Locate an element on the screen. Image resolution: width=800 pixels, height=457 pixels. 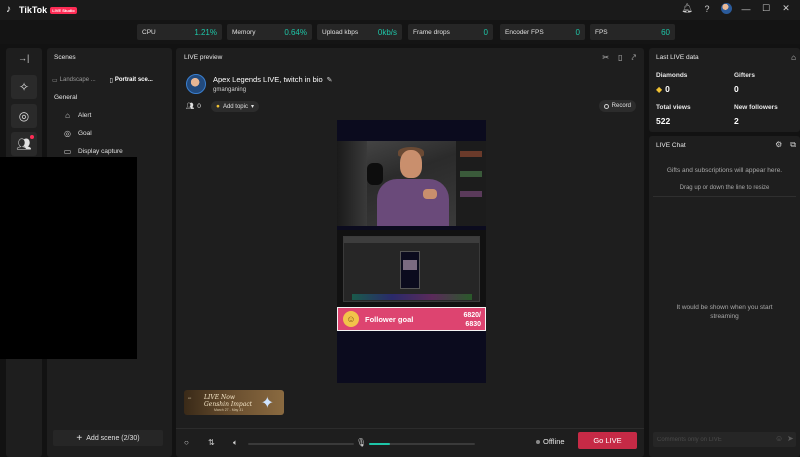
landscape-icon: ▭ is located at coordinates (55, 80).